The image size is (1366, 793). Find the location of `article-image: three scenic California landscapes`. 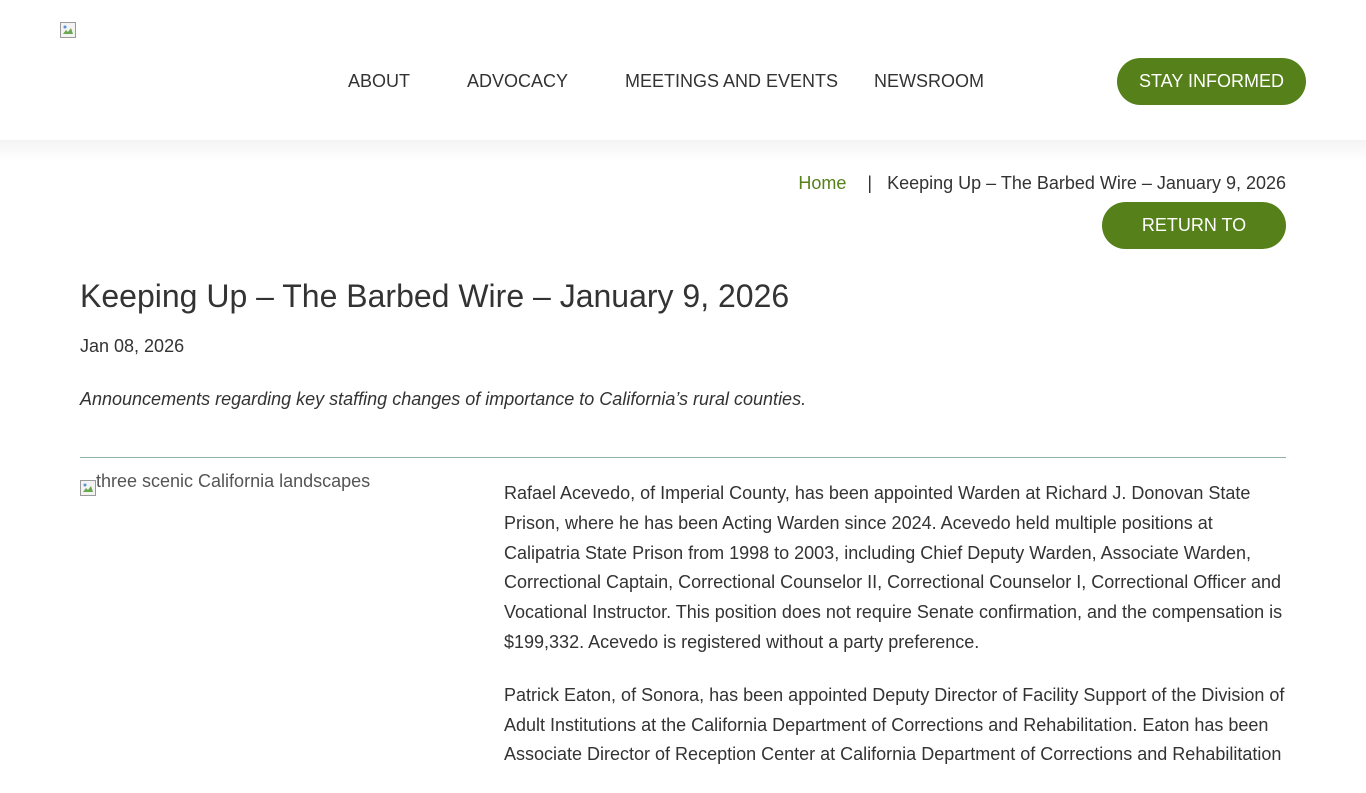

article-image: three scenic California landscapes is located at coordinates (270, 487).